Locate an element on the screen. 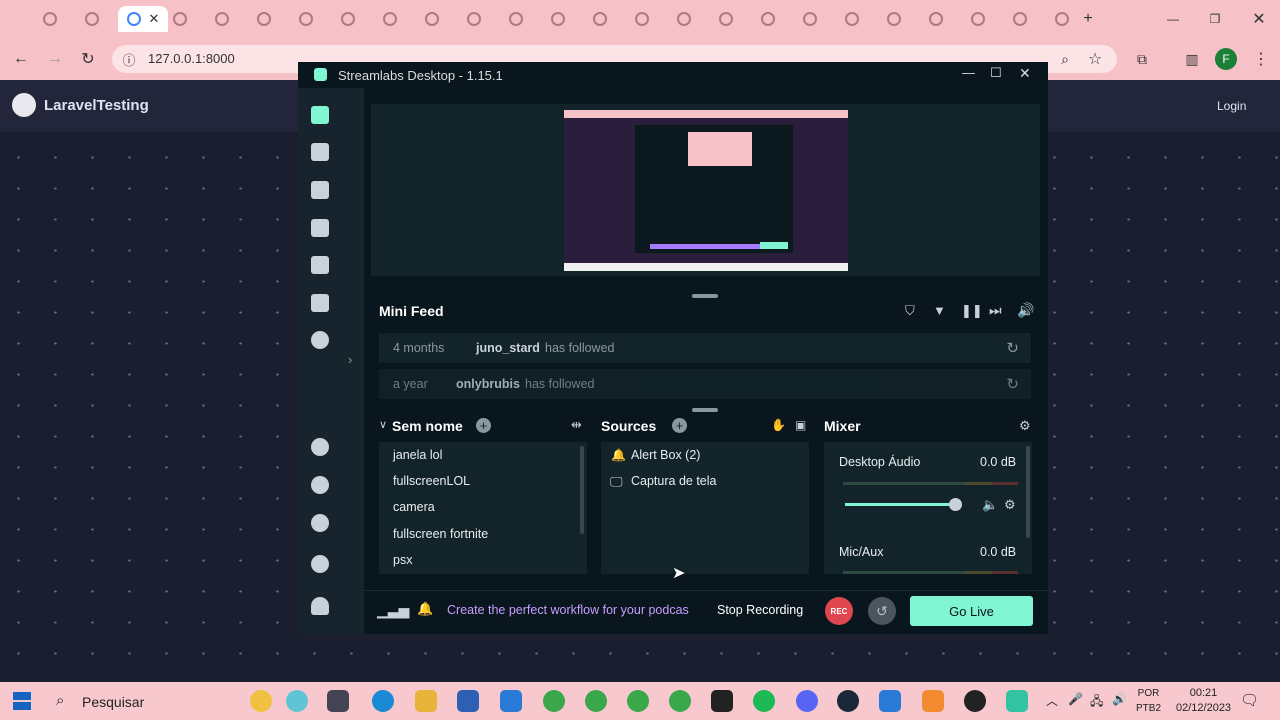  zoom-icon: ⌕ is located at coordinates (1065, 59).